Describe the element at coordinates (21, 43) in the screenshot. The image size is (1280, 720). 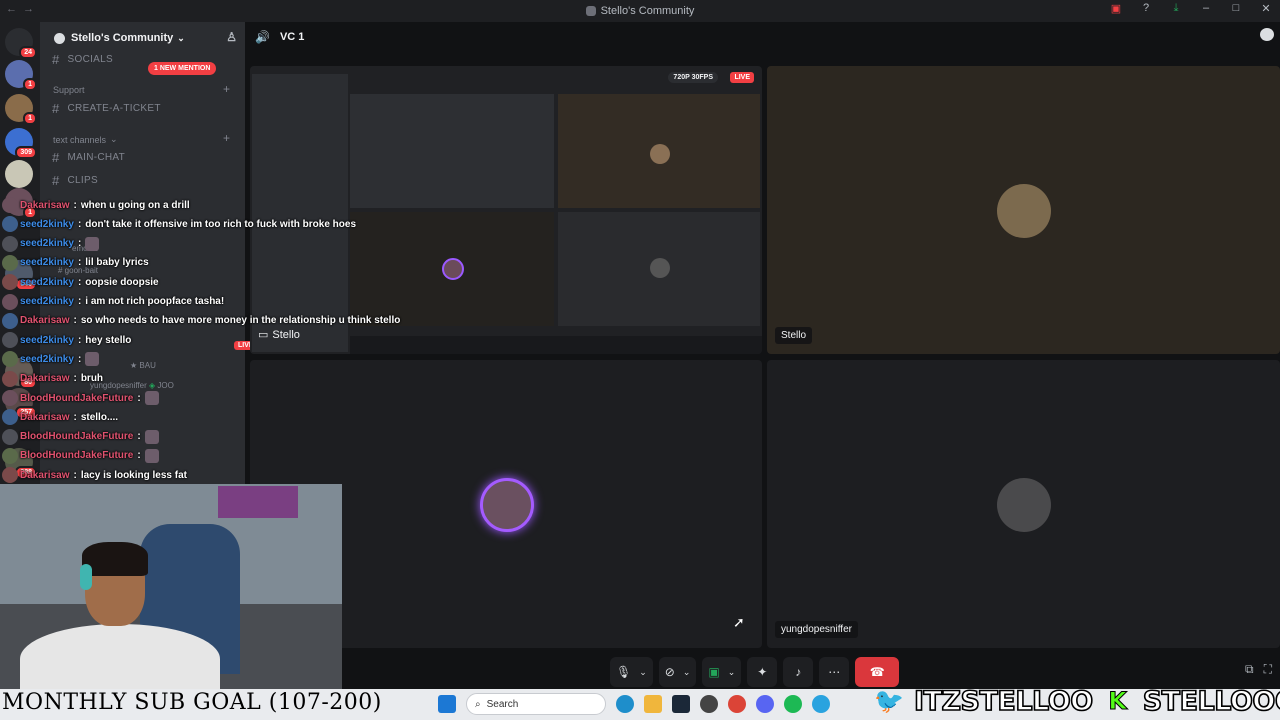
I see `direct-messages-icon: 24` at that location.